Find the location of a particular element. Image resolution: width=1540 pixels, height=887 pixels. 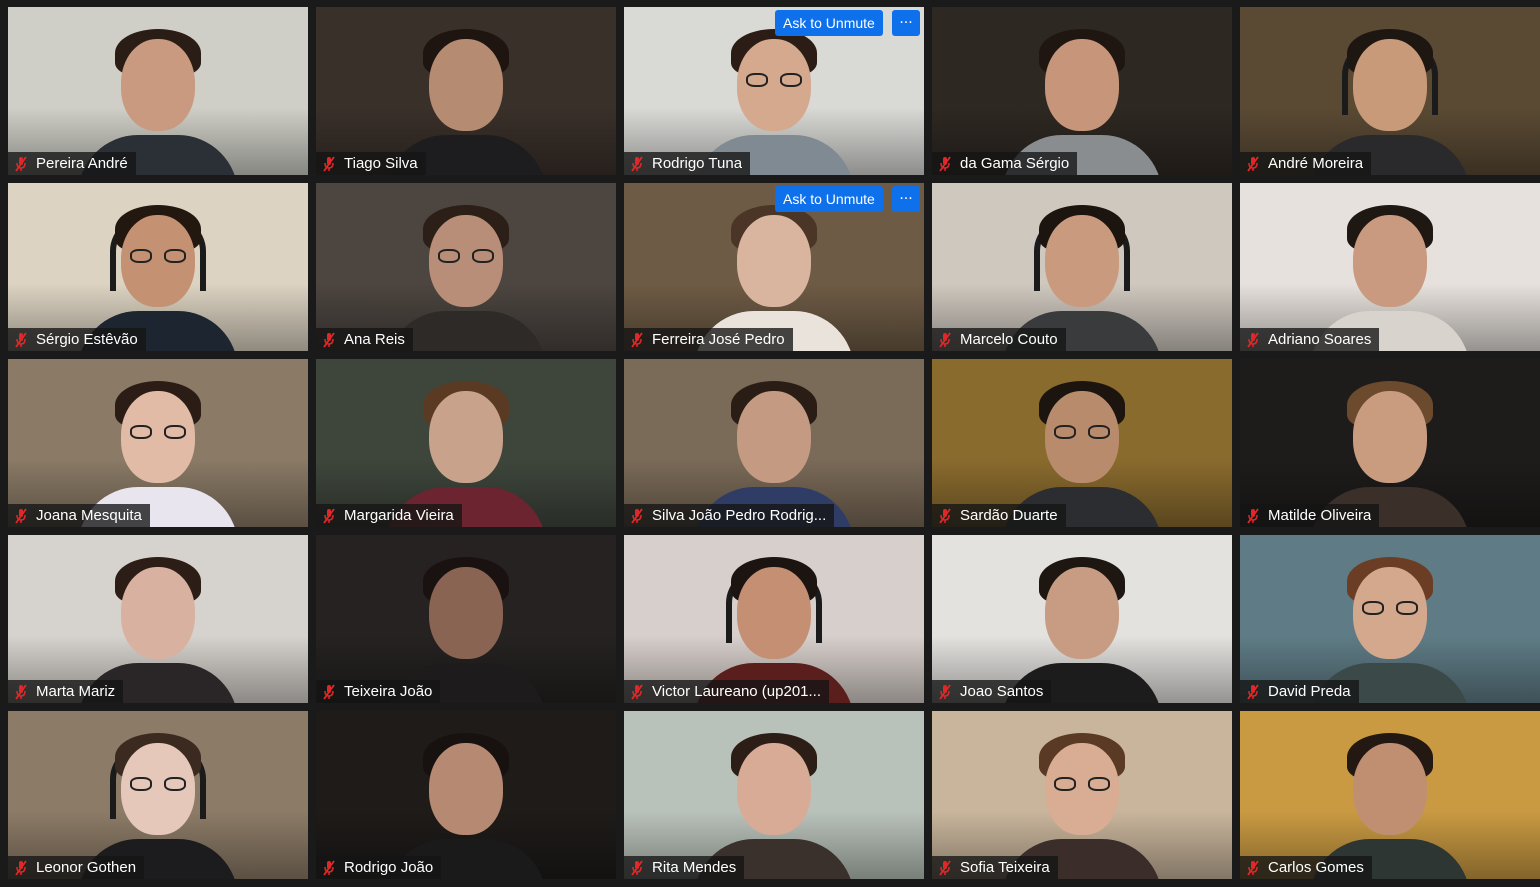

participant-name: Rodrigo João is located at coordinates (389, 867).